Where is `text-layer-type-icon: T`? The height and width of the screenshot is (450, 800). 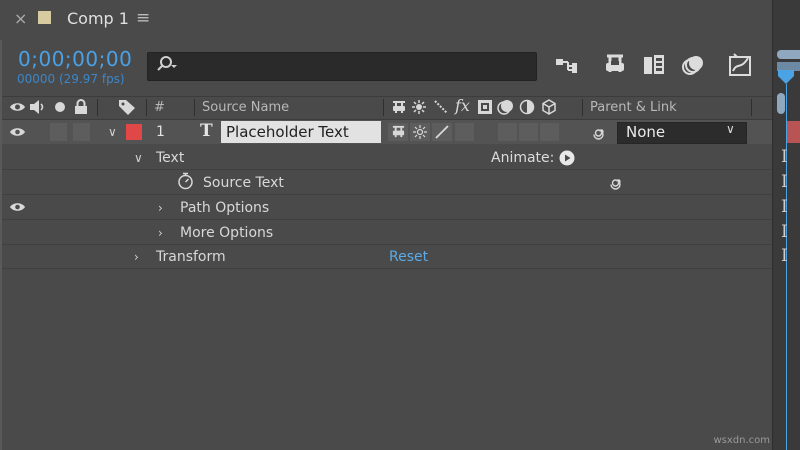
text-layer-type-icon: T is located at coordinates (206, 131).